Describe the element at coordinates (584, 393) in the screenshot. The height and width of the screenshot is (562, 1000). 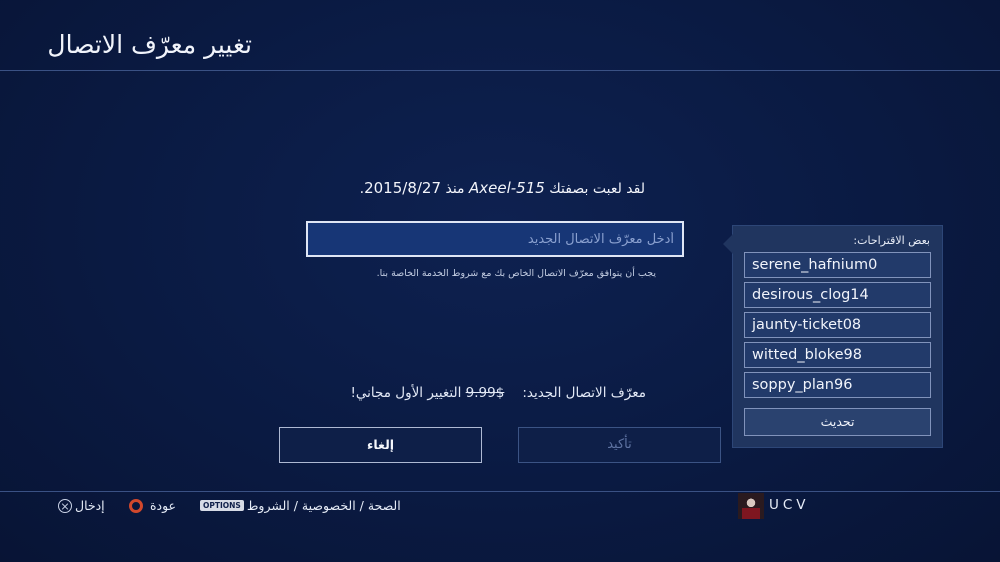
I see `price-label: معرّف الاتصال الجديد:` at that location.